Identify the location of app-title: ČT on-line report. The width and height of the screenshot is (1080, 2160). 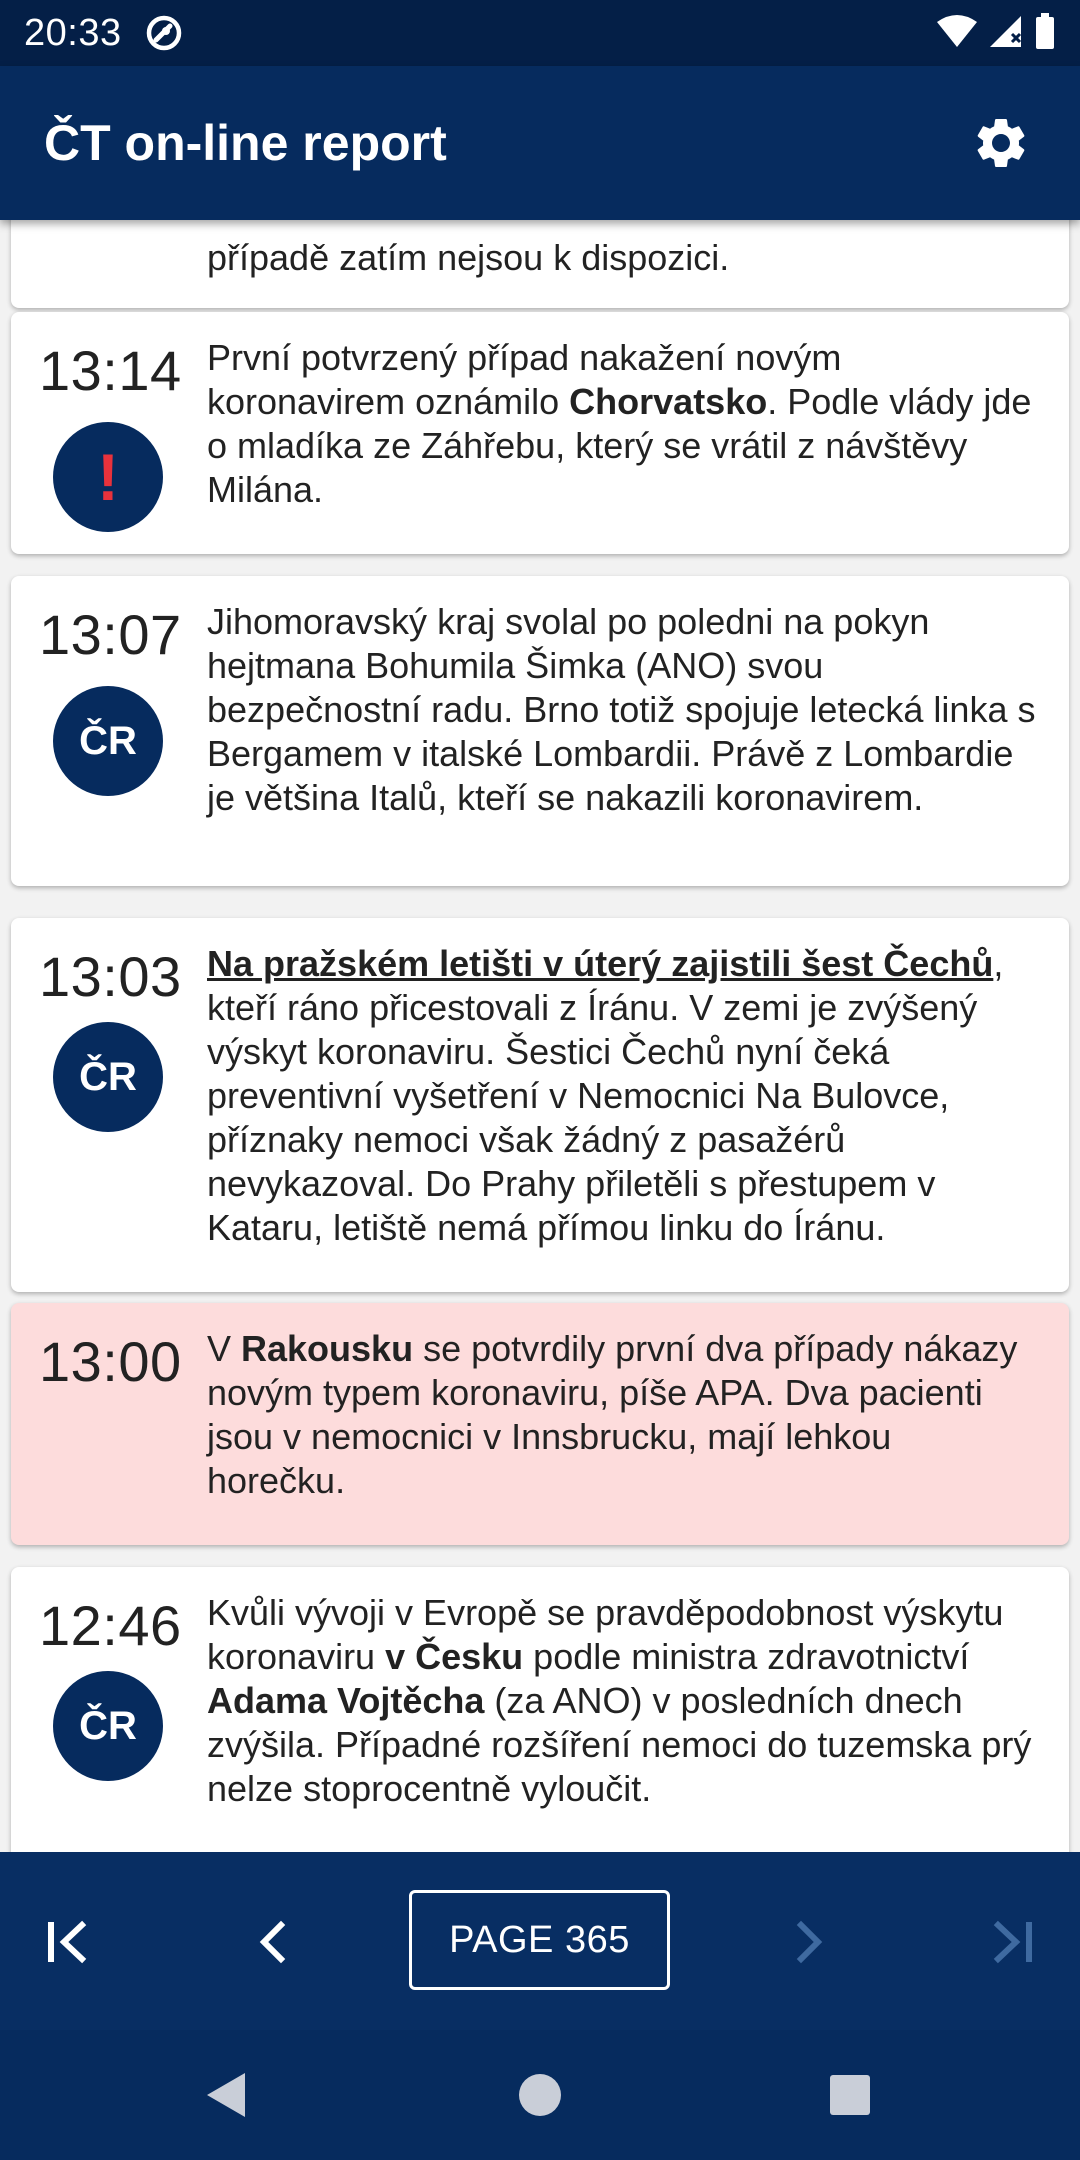
(245, 143).